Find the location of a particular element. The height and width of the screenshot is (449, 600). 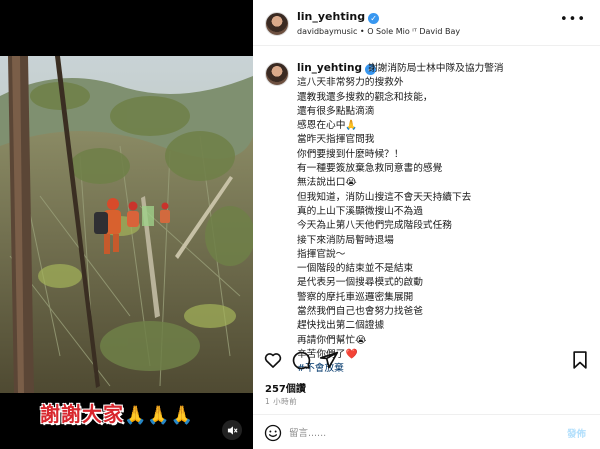

post-timestamp: 1 小時前 is located at coordinates (281, 401).